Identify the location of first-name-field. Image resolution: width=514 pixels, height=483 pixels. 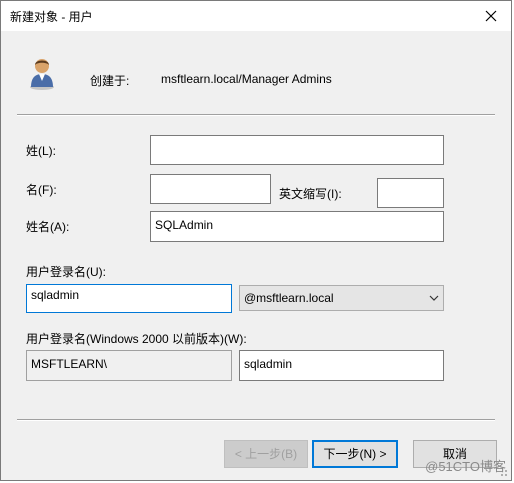
(210, 189).